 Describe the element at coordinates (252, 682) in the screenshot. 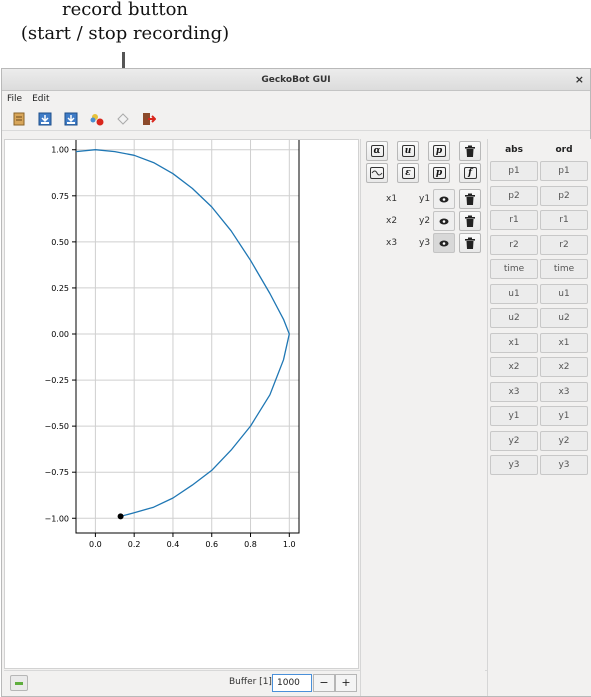

I see `buffer-label: Buffer [1]:` at that location.